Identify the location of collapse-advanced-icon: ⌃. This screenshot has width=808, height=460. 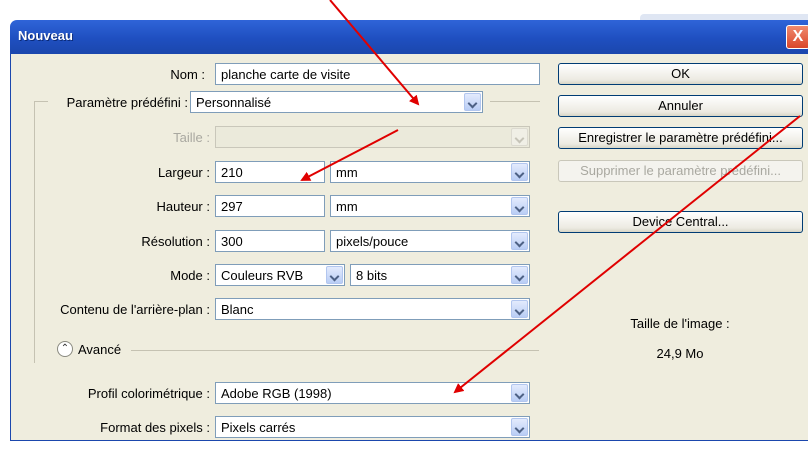
(65, 349).